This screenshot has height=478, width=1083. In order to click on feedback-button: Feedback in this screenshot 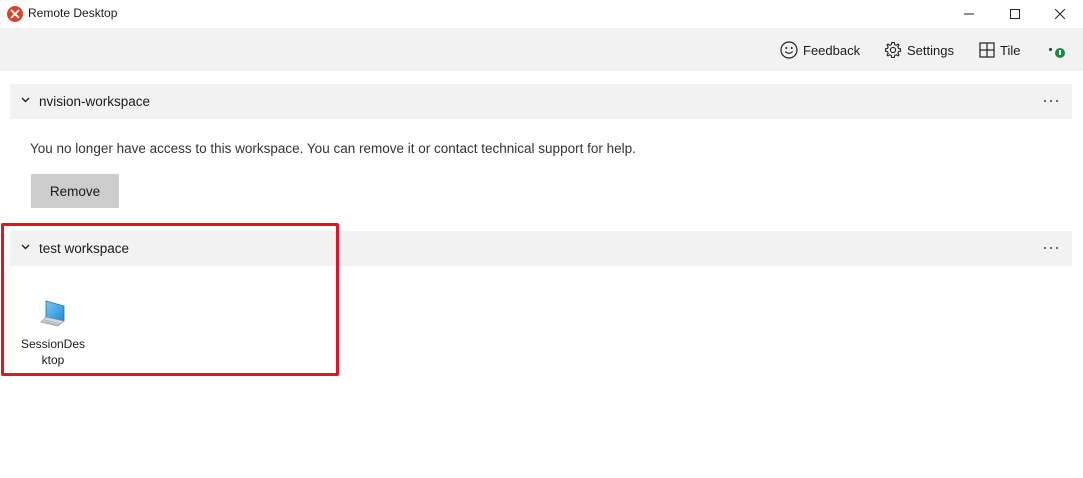, I will do `click(820, 50)`.